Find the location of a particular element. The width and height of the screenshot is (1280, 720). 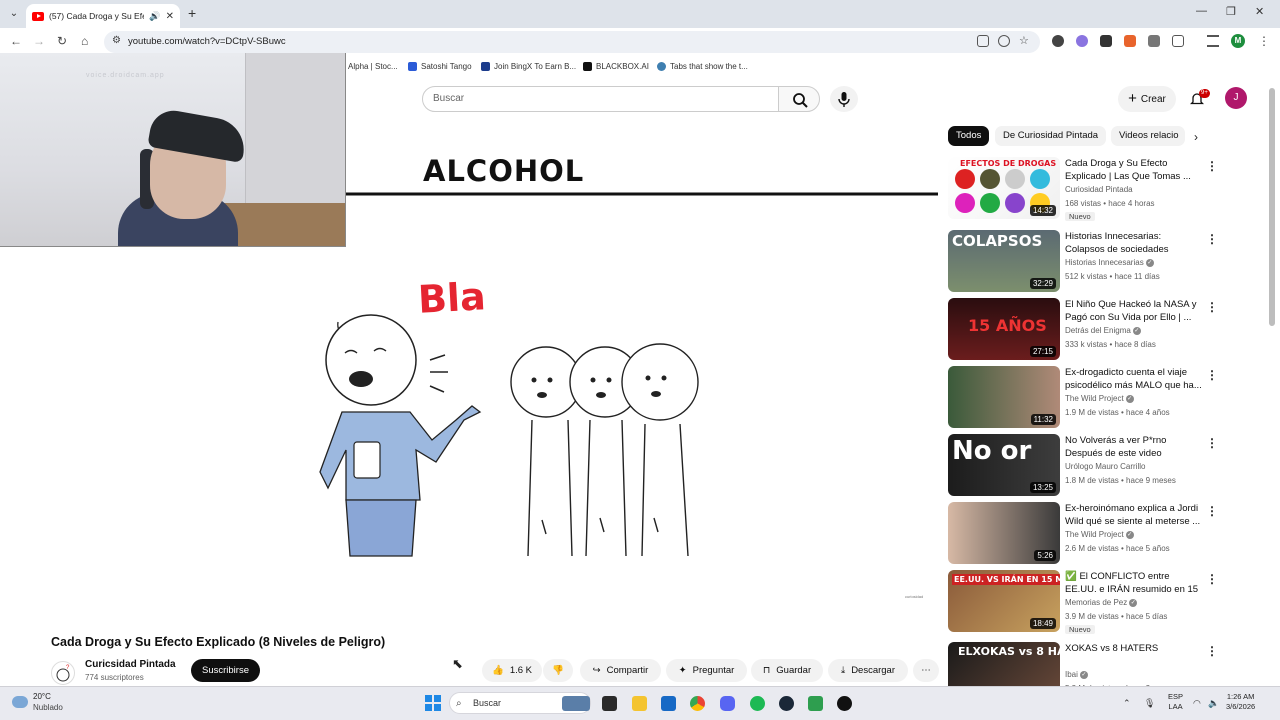

weather-condition: Nublado is located at coordinates (48, 707).